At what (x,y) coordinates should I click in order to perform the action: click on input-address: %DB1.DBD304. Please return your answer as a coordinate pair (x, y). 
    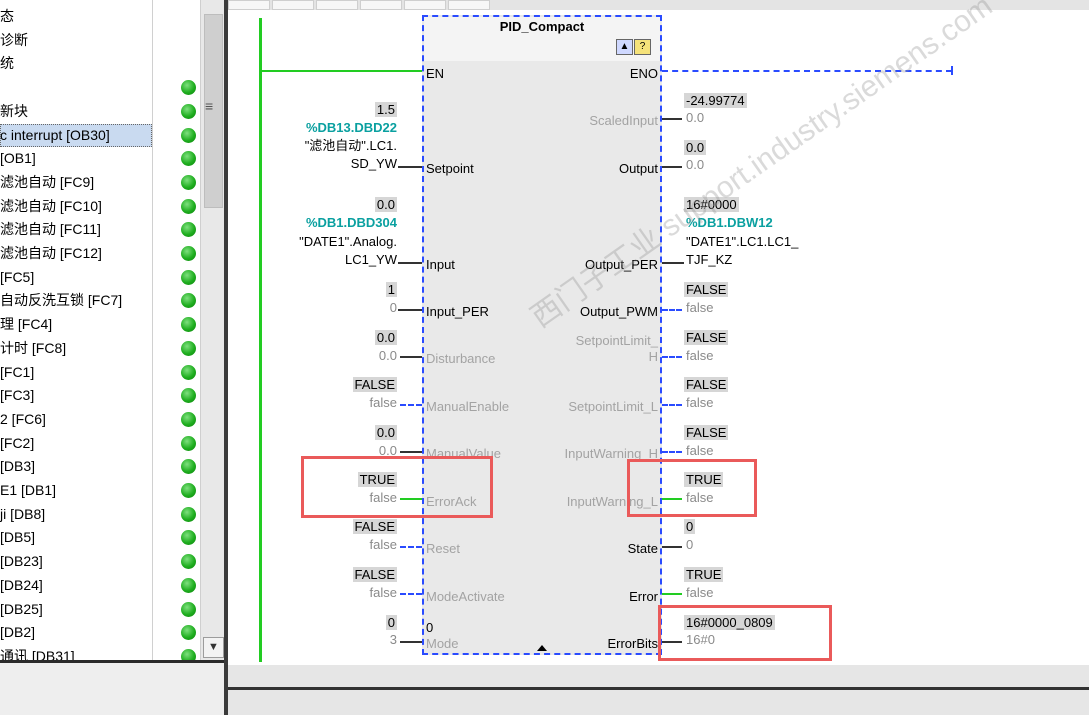
    Looking at the image, I should click on (351, 222).